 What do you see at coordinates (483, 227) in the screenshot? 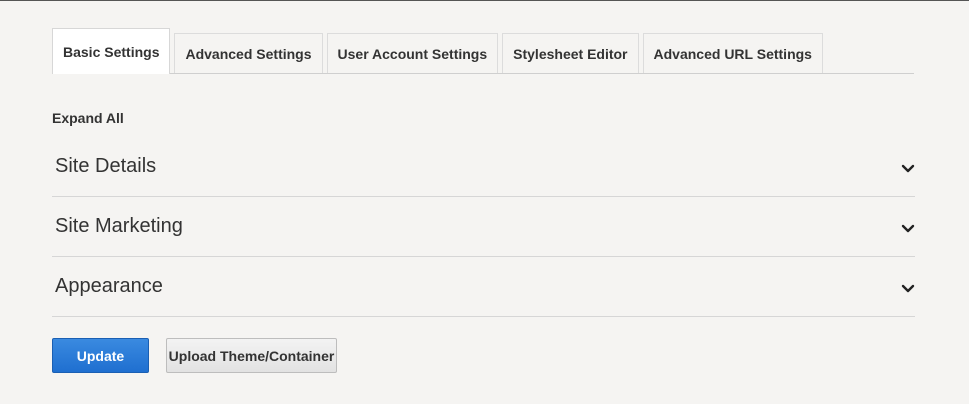
I see `section-site-marketing: Site Marketing` at bounding box center [483, 227].